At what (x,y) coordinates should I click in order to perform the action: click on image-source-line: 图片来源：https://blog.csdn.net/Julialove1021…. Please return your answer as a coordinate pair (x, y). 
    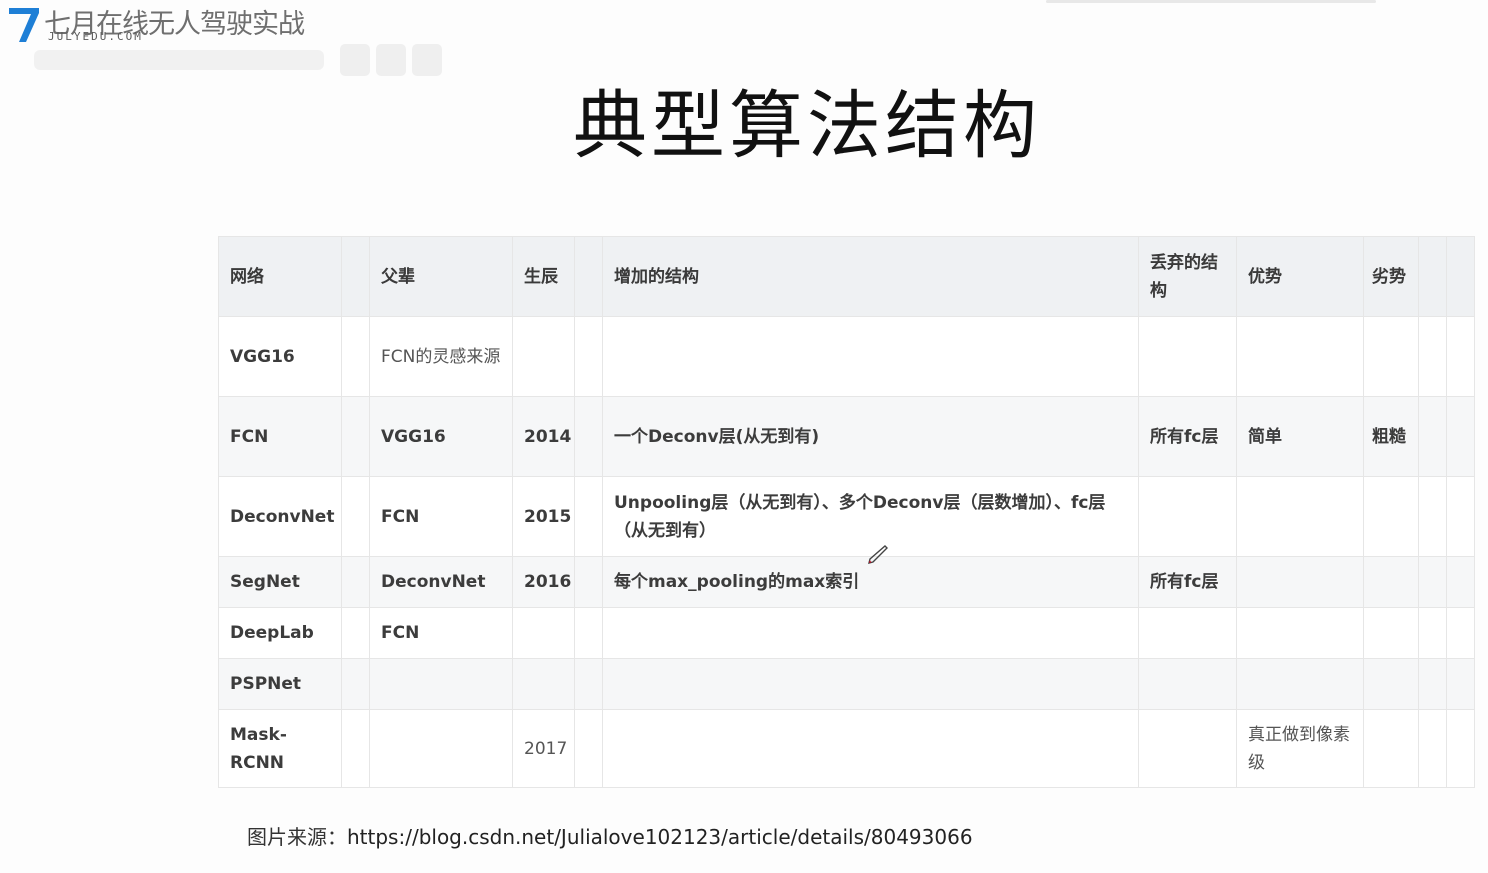
    Looking at the image, I should click on (610, 835).